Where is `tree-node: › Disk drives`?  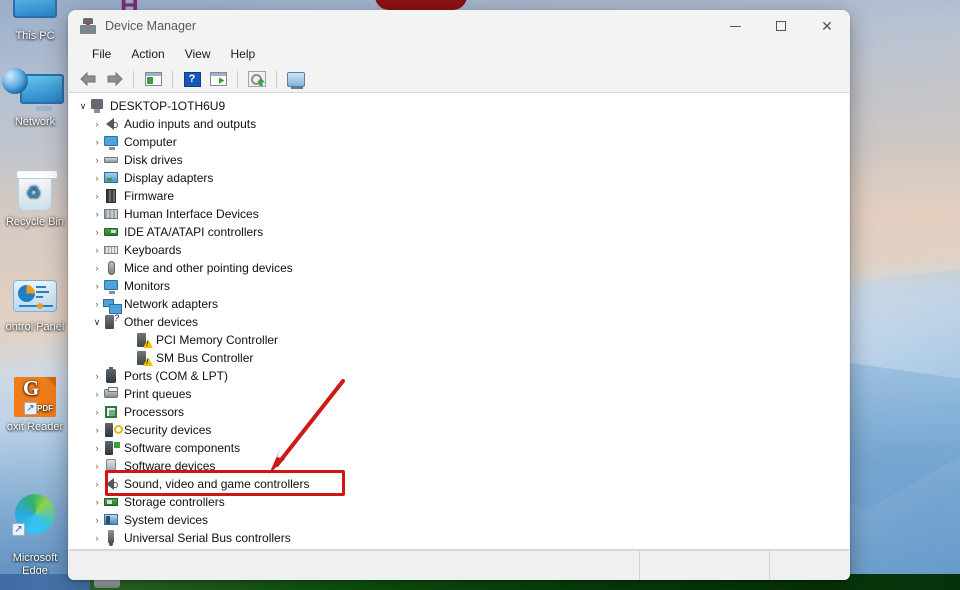
tree-node: › Disk drives is located at coordinates (459, 160).